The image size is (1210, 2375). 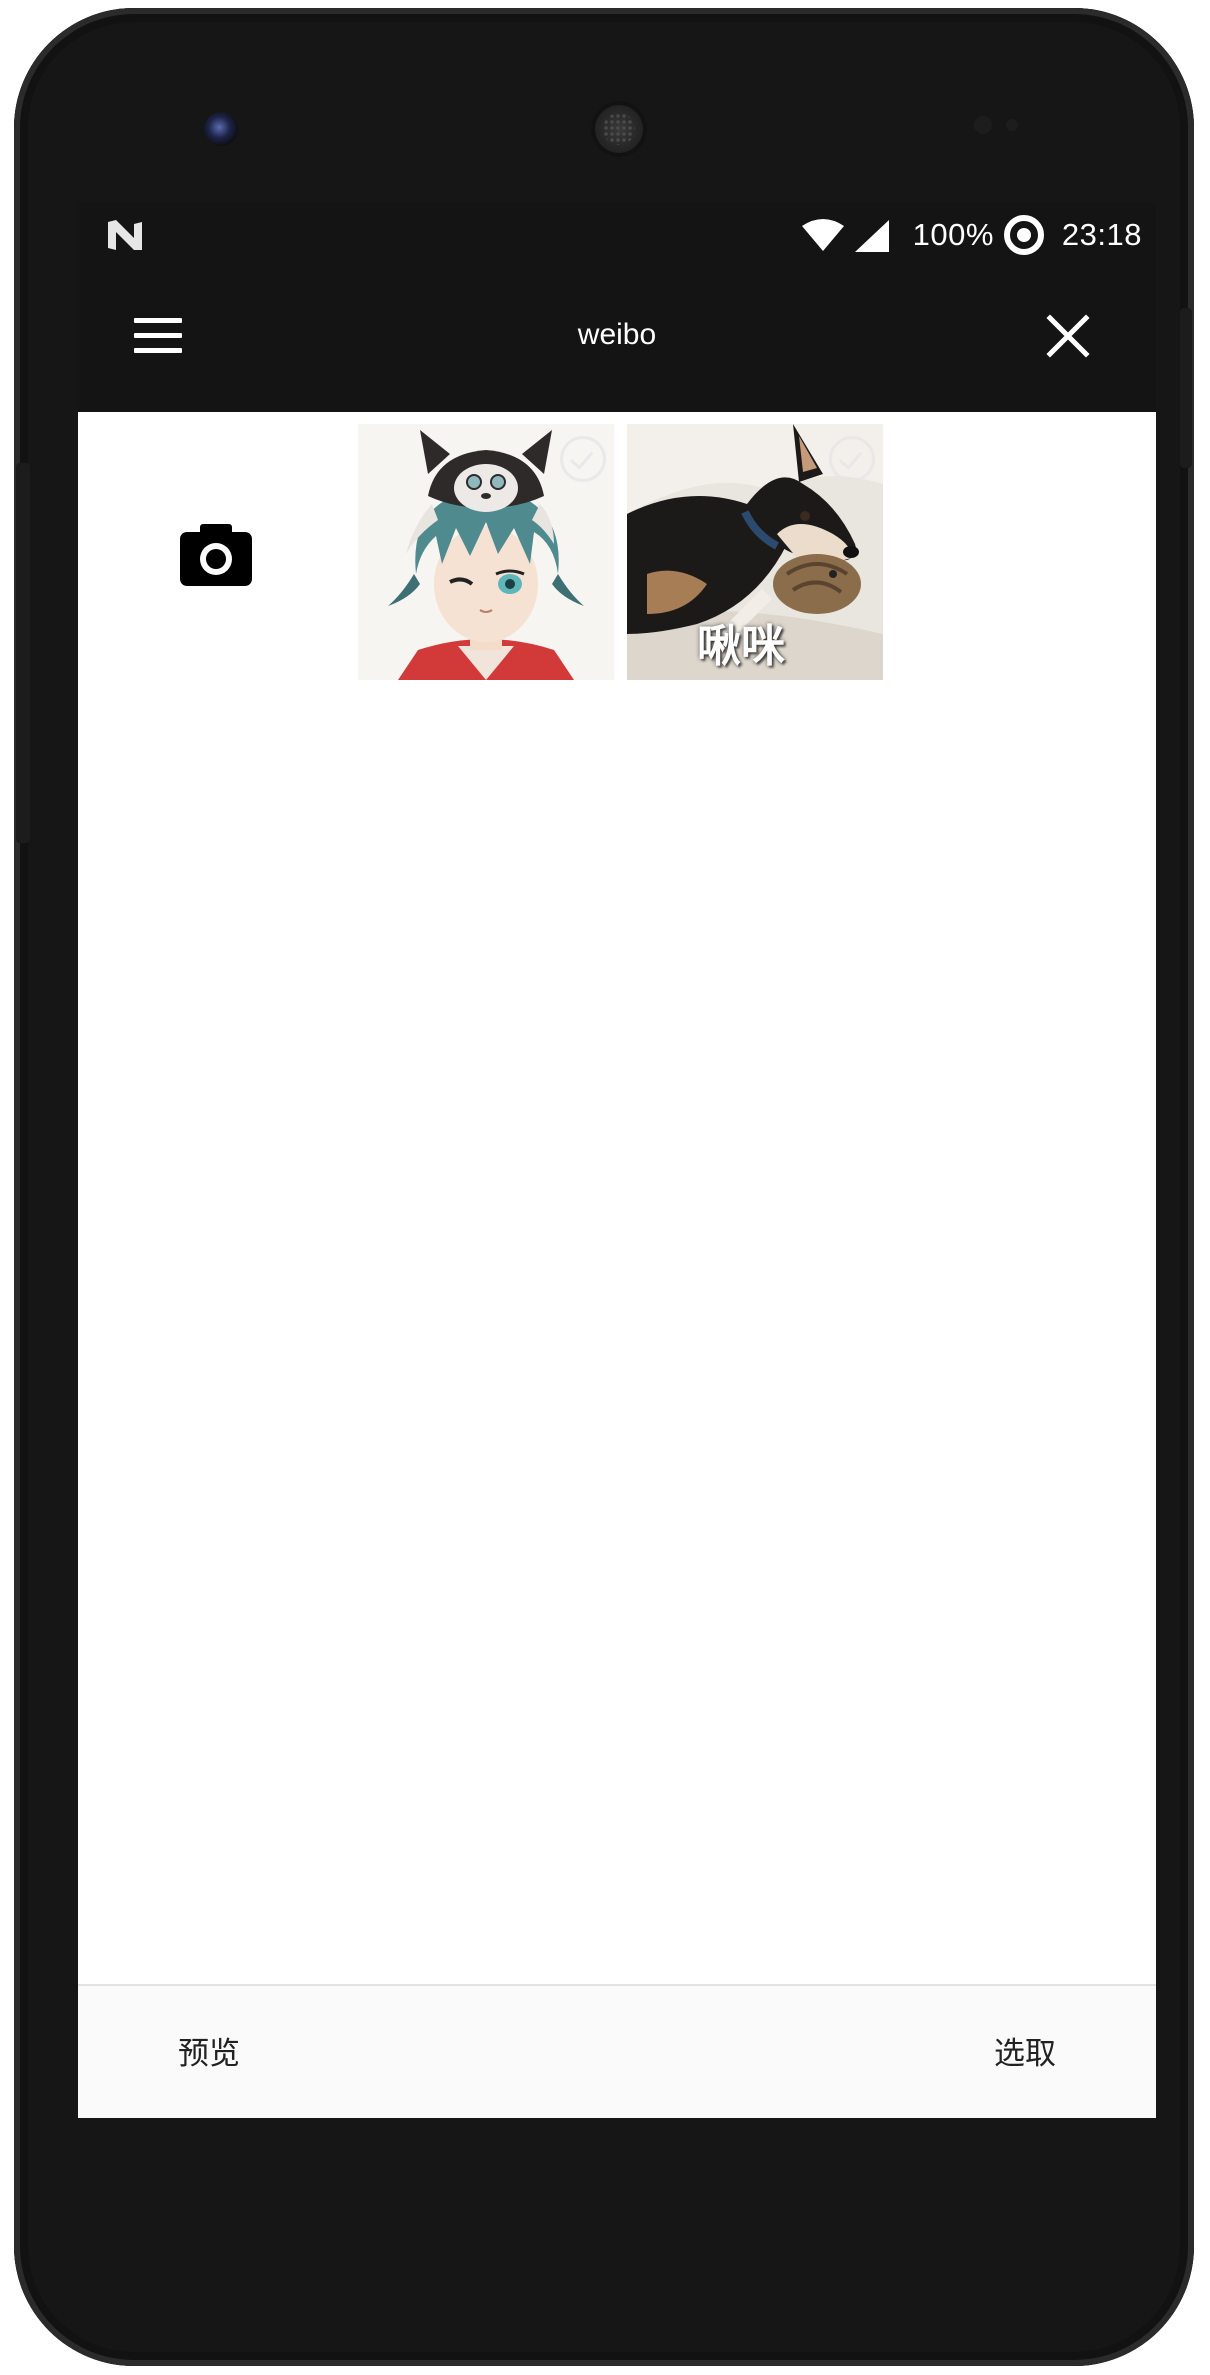 I want to click on power-button, so click(x=1186, y=388).